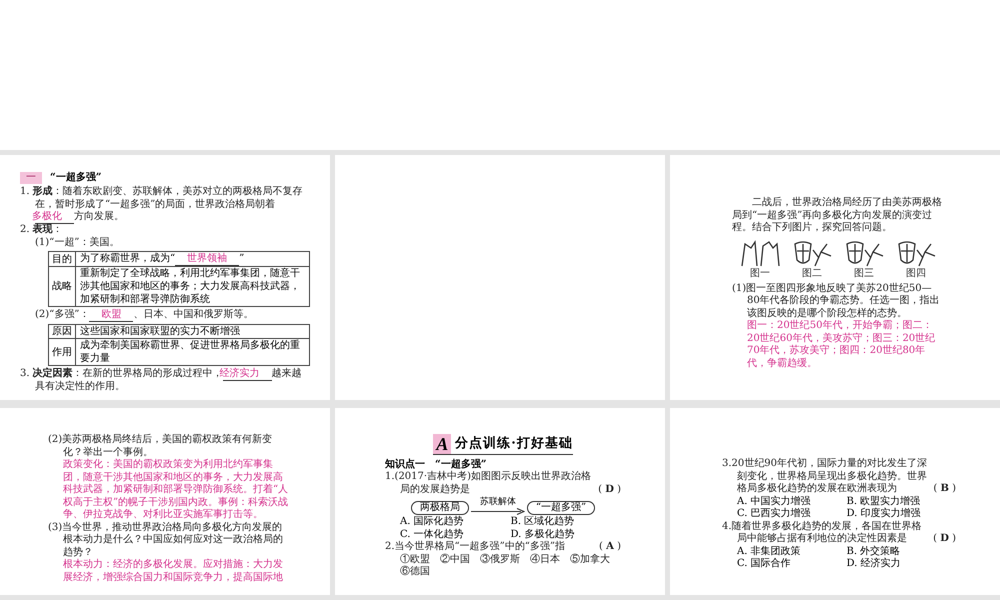 The width and height of the screenshot is (1000, 600). Describe the element at coordinates (874, 564) in the screenshot. I see `option-text: D. 经济实力` at that location.